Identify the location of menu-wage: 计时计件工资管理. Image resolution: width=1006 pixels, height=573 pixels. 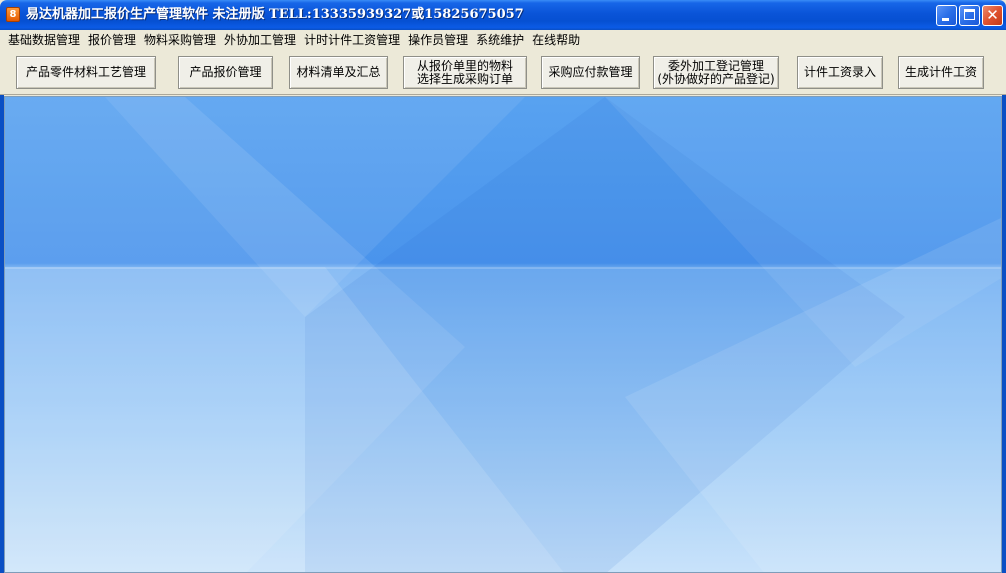
(352, 40).